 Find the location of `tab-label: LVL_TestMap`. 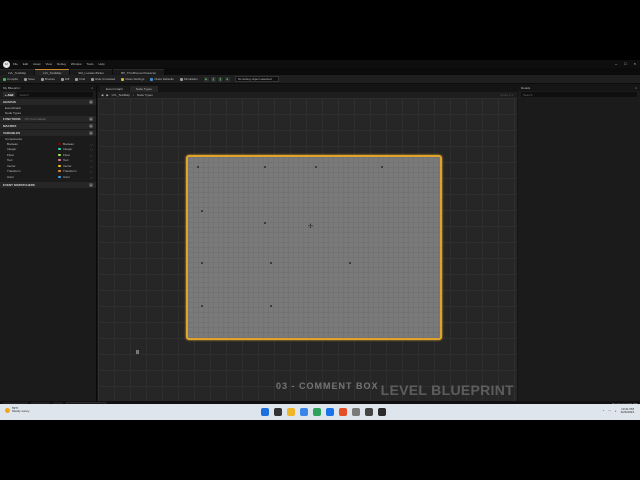

tab-label: LVL_TestMap is located at coordinates (17, 72).